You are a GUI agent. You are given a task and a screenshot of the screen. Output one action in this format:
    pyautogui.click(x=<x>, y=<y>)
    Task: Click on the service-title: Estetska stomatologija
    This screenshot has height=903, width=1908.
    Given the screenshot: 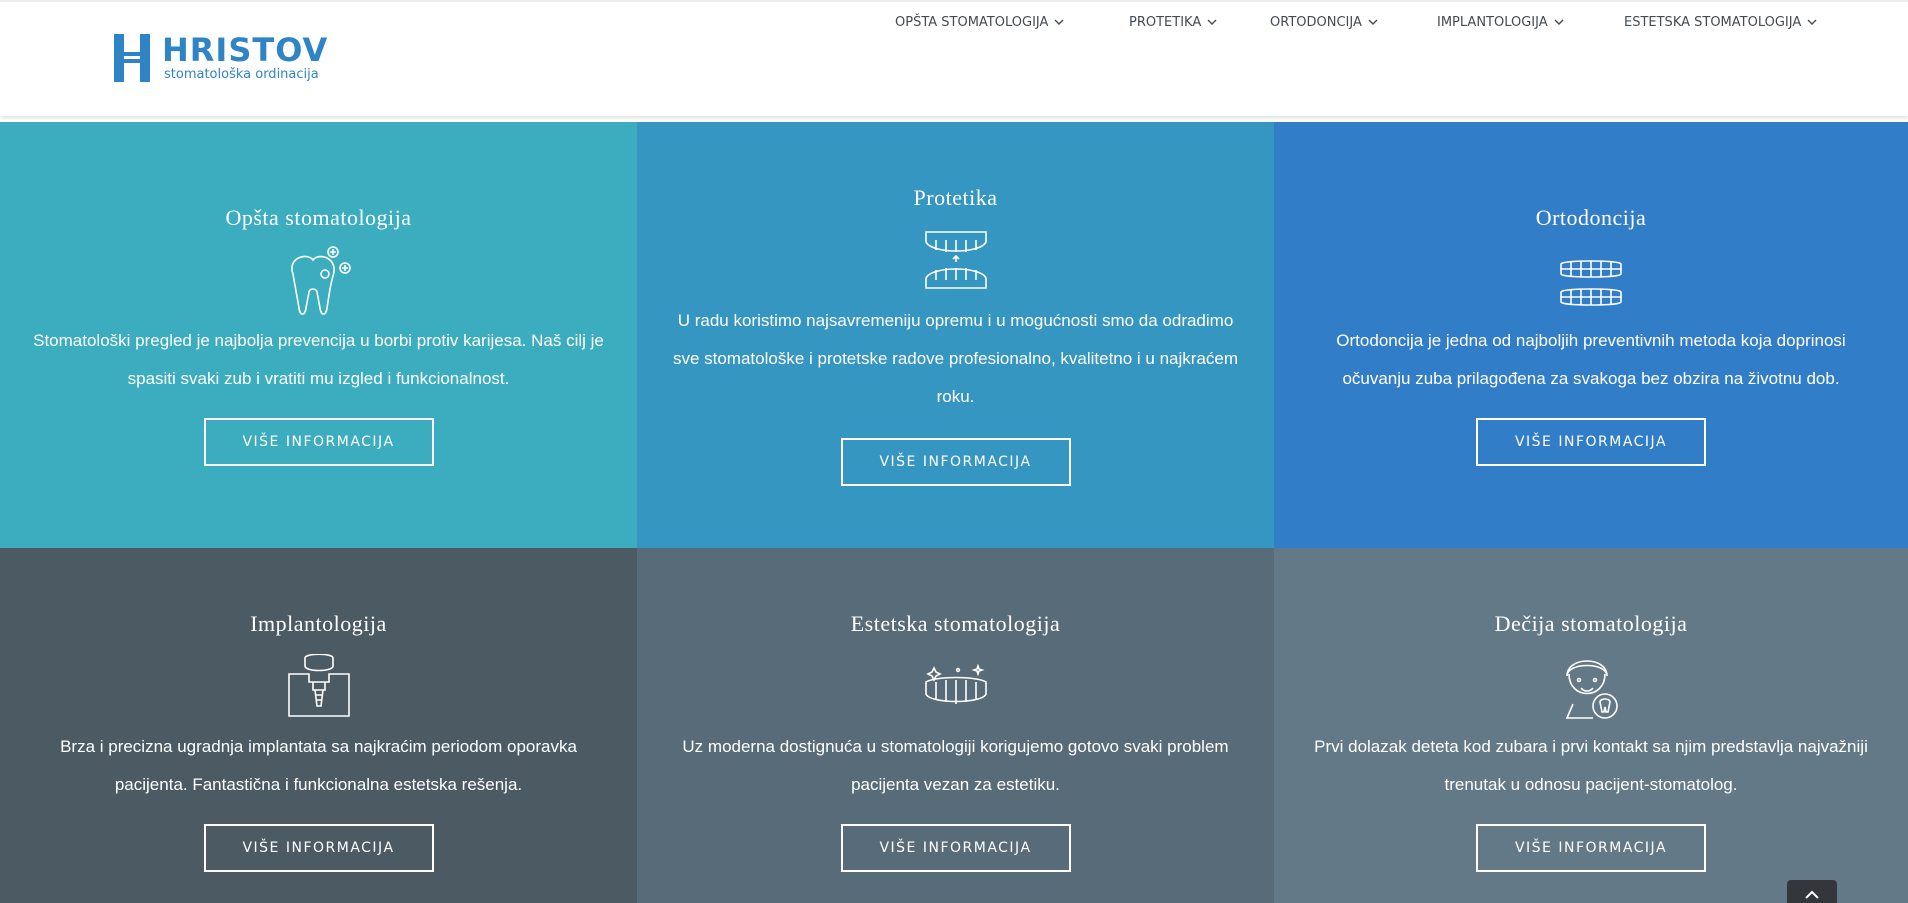 What is the action you would take?
    pyautogui.click(x=955, y=623)
    